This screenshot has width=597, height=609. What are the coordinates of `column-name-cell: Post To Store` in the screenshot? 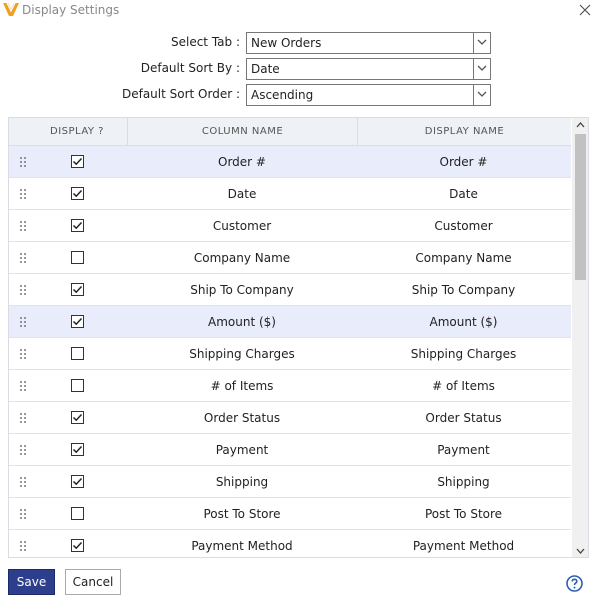 It's located at (242, 514).